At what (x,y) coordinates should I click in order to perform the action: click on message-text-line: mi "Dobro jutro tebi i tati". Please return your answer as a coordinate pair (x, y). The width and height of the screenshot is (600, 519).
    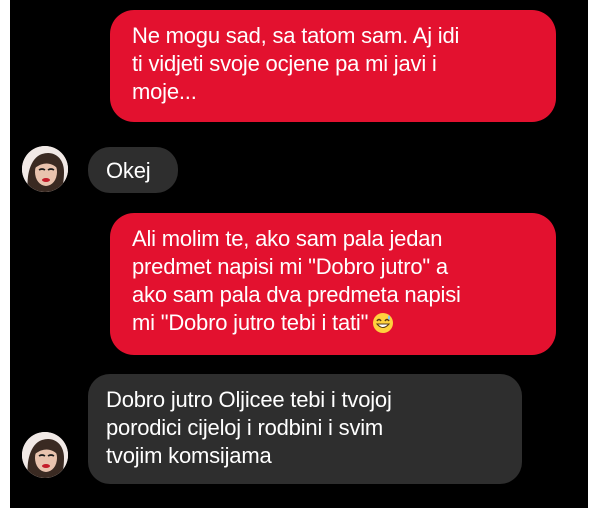
    Looking at the image, I should click on (335, 323).